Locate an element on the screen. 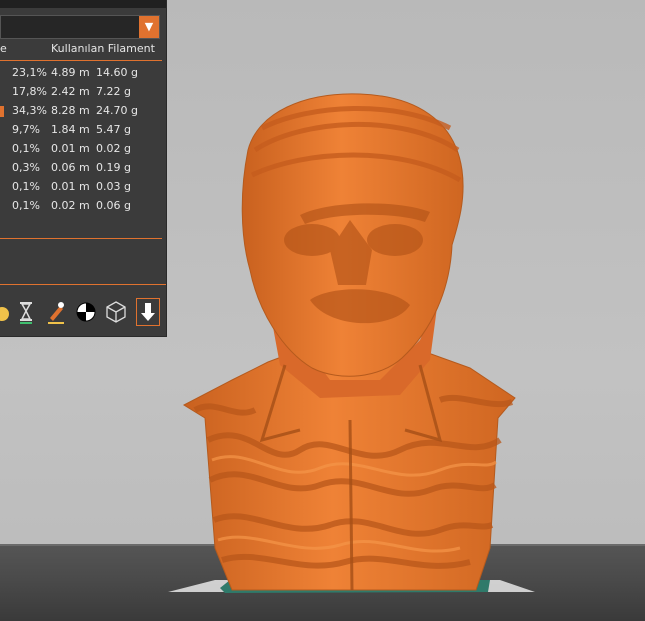 This screenshot has width=645, height=621. table-row: 17,8% 2.42 m 7.22 g is located at coordinates (83, 94).